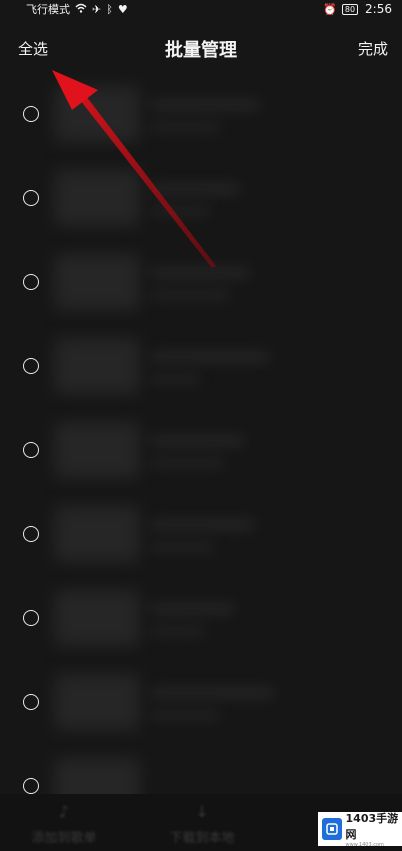 This screenshot has height=851, width=402. Describe the element at coordinates (372, 826) in the screenshot. I see `watermark-title: 1403手游网` at that location.